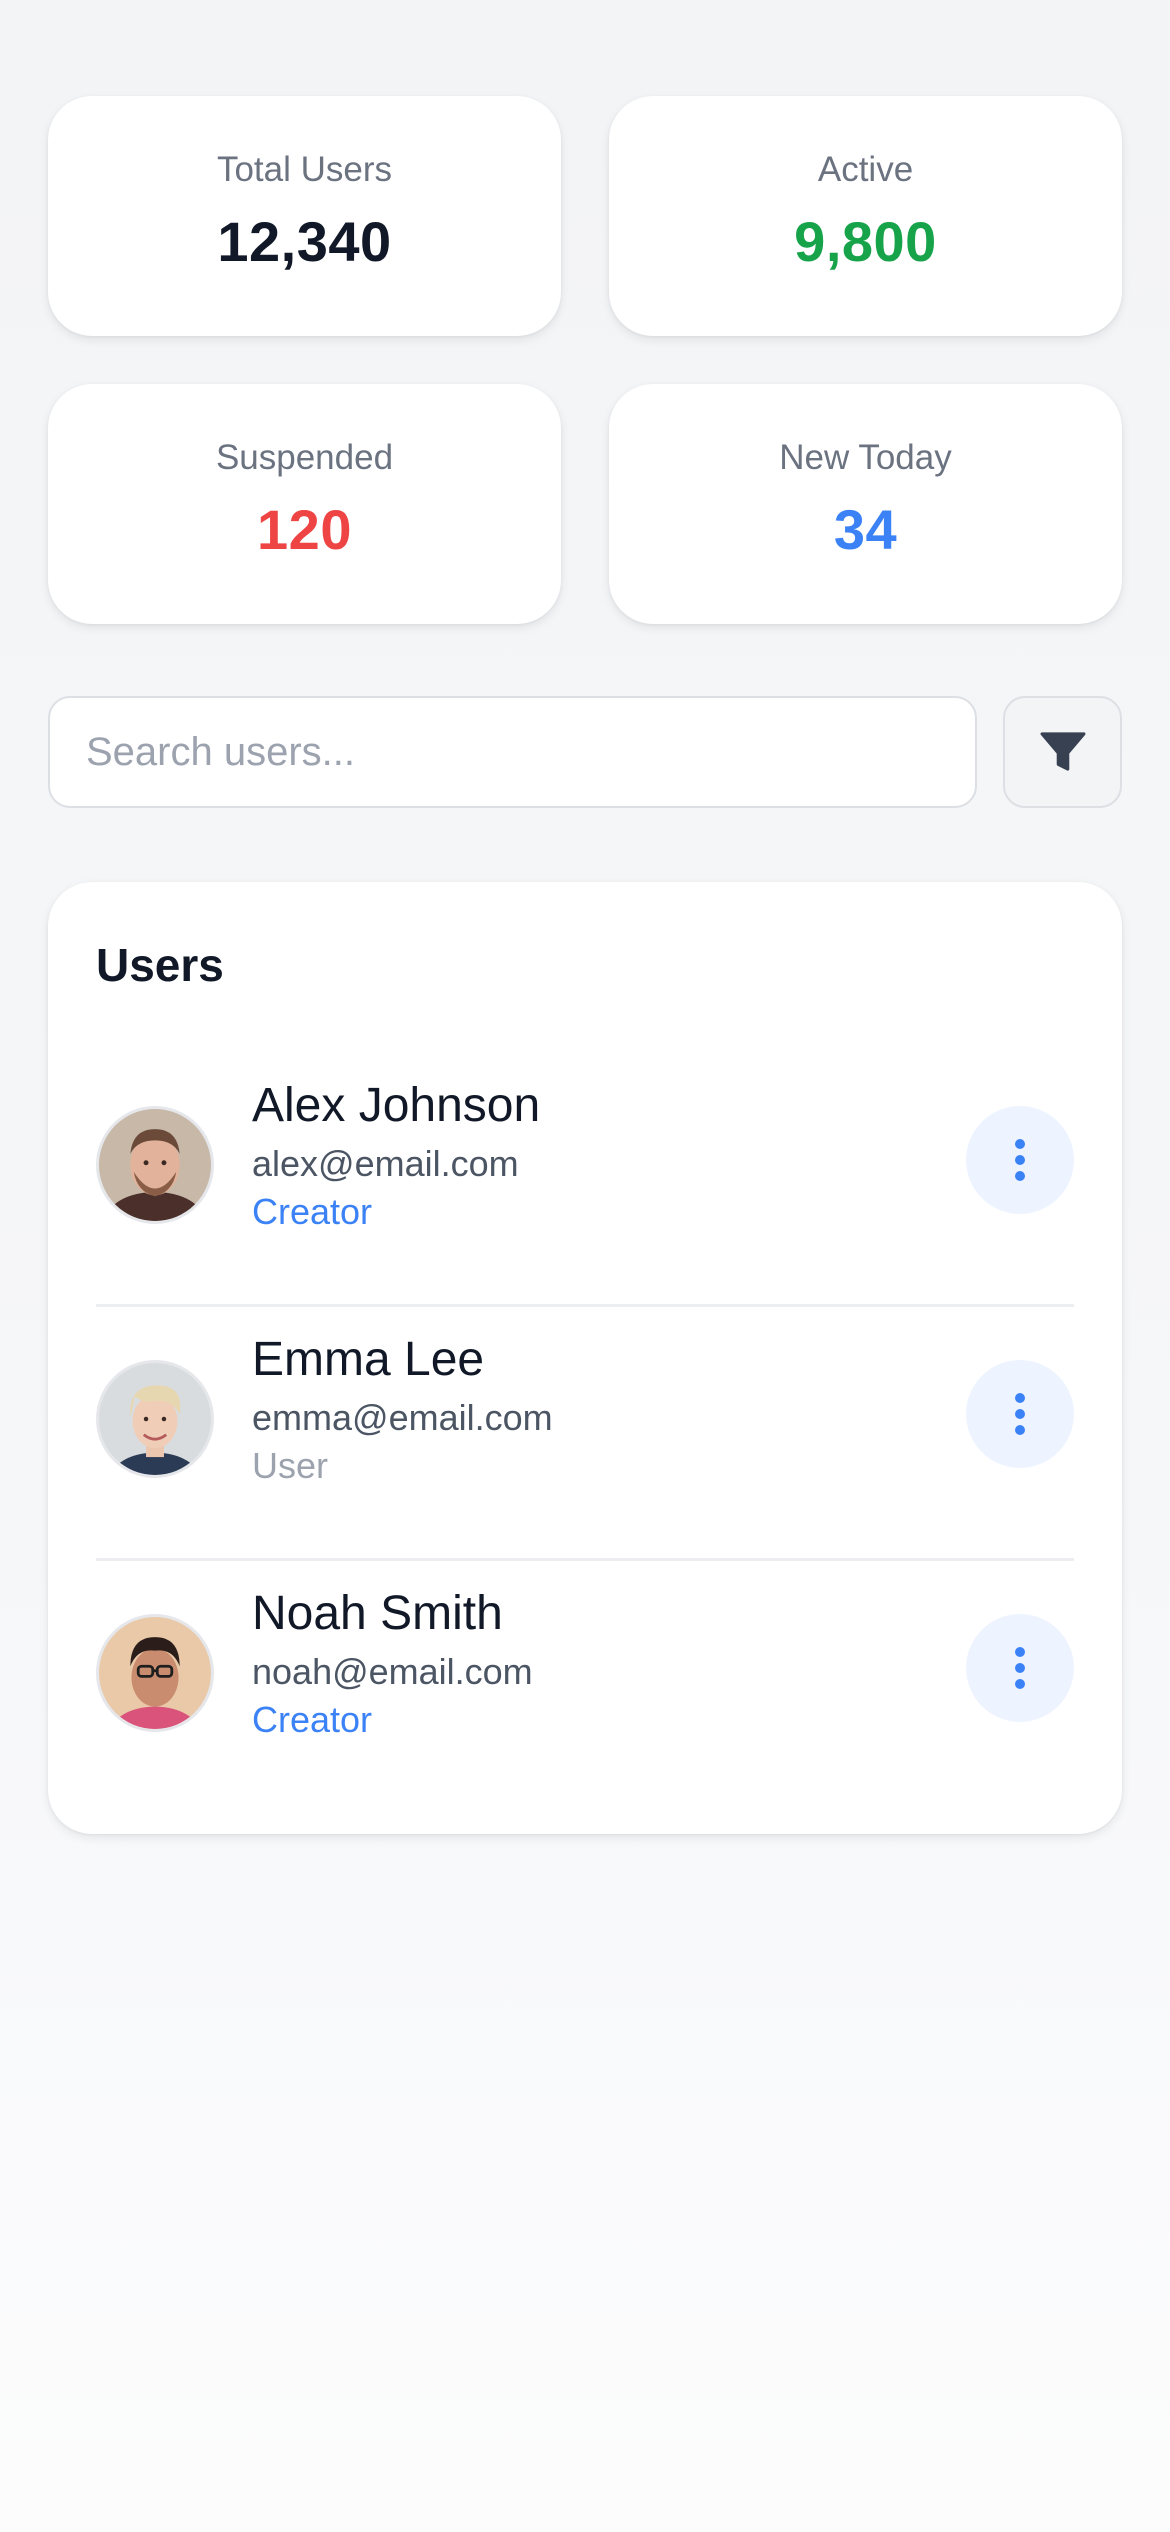  Describe the element at coordinates (304, 457) in the screenshot. I see `stat-label: Suspended` at that location.